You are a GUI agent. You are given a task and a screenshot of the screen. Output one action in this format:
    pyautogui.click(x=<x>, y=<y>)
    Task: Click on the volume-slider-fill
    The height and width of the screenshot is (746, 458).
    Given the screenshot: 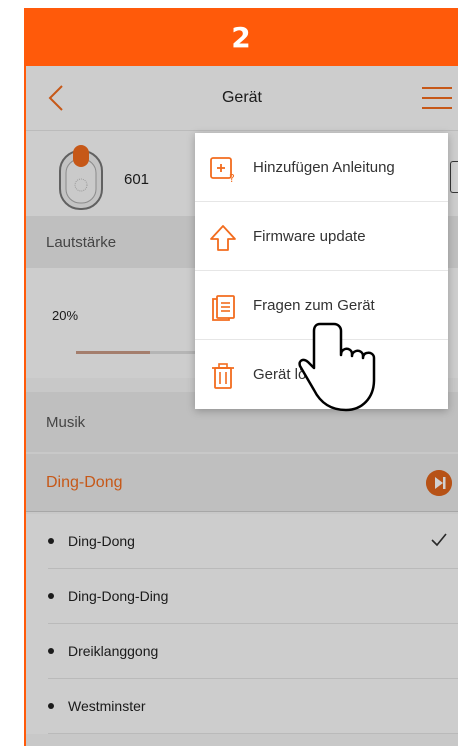 What is the action you would take?
    pyautogui.click(x=113, y=352)
    